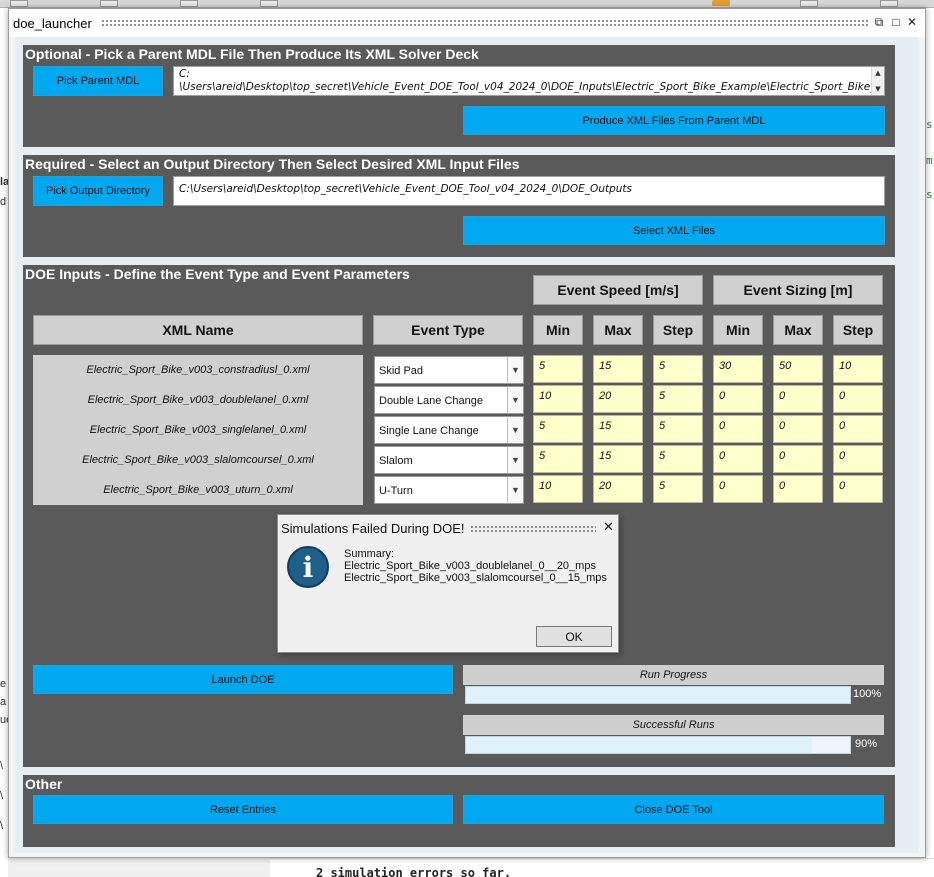  What do you see at coordinates (618, 290) in the screenshot?
I see `event-speed-header: Event Speed [m/s]` at bounding box center [618, 290].